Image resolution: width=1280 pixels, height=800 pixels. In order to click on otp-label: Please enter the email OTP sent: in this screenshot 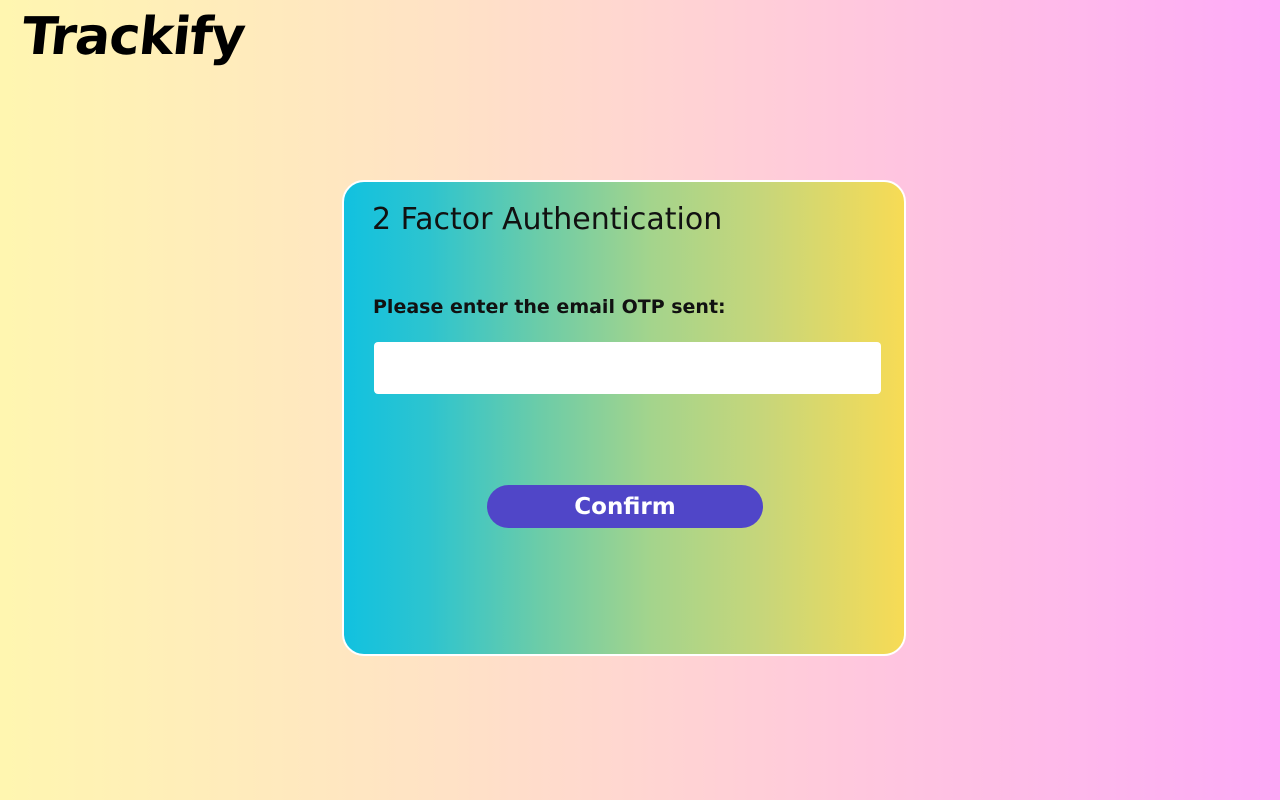, I will do `click(549, 307)`.